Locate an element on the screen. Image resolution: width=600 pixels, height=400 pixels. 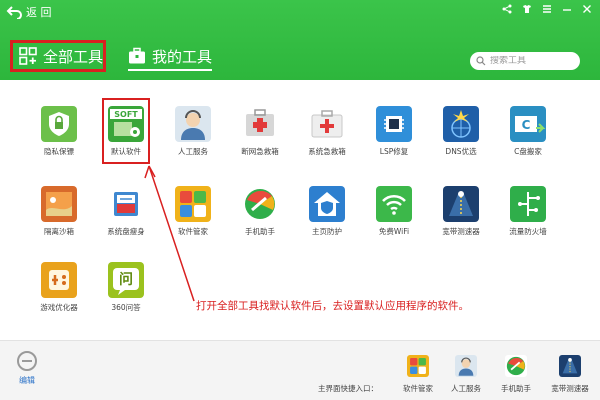
annotation-text: 打开全部工具找默认软件后，去设置默认应用程序的软件。 is located at coordinates (332, 306).